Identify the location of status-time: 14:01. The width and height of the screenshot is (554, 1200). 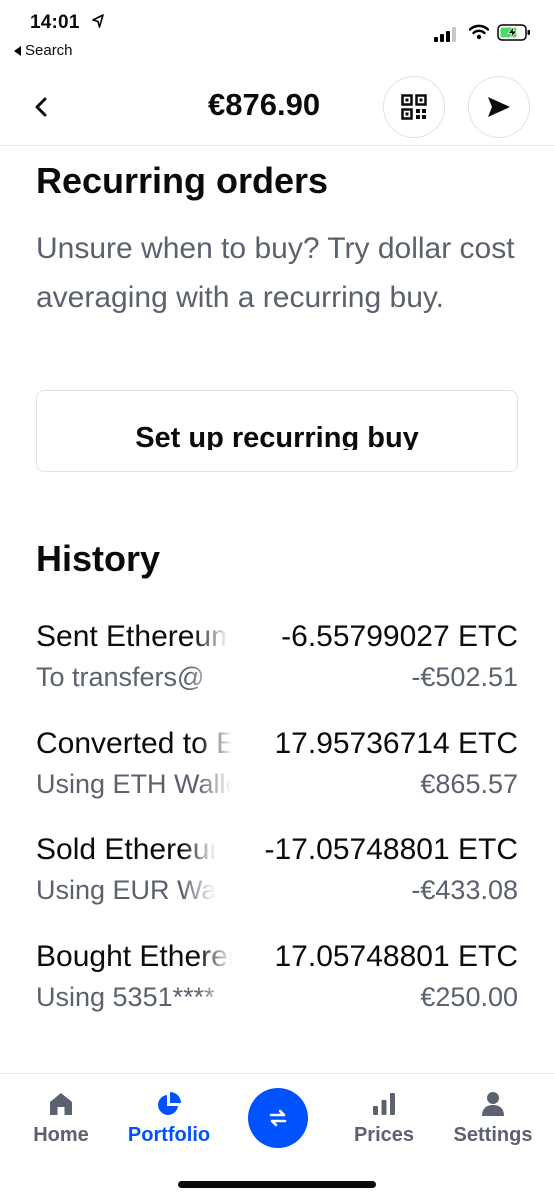
(55, 22).